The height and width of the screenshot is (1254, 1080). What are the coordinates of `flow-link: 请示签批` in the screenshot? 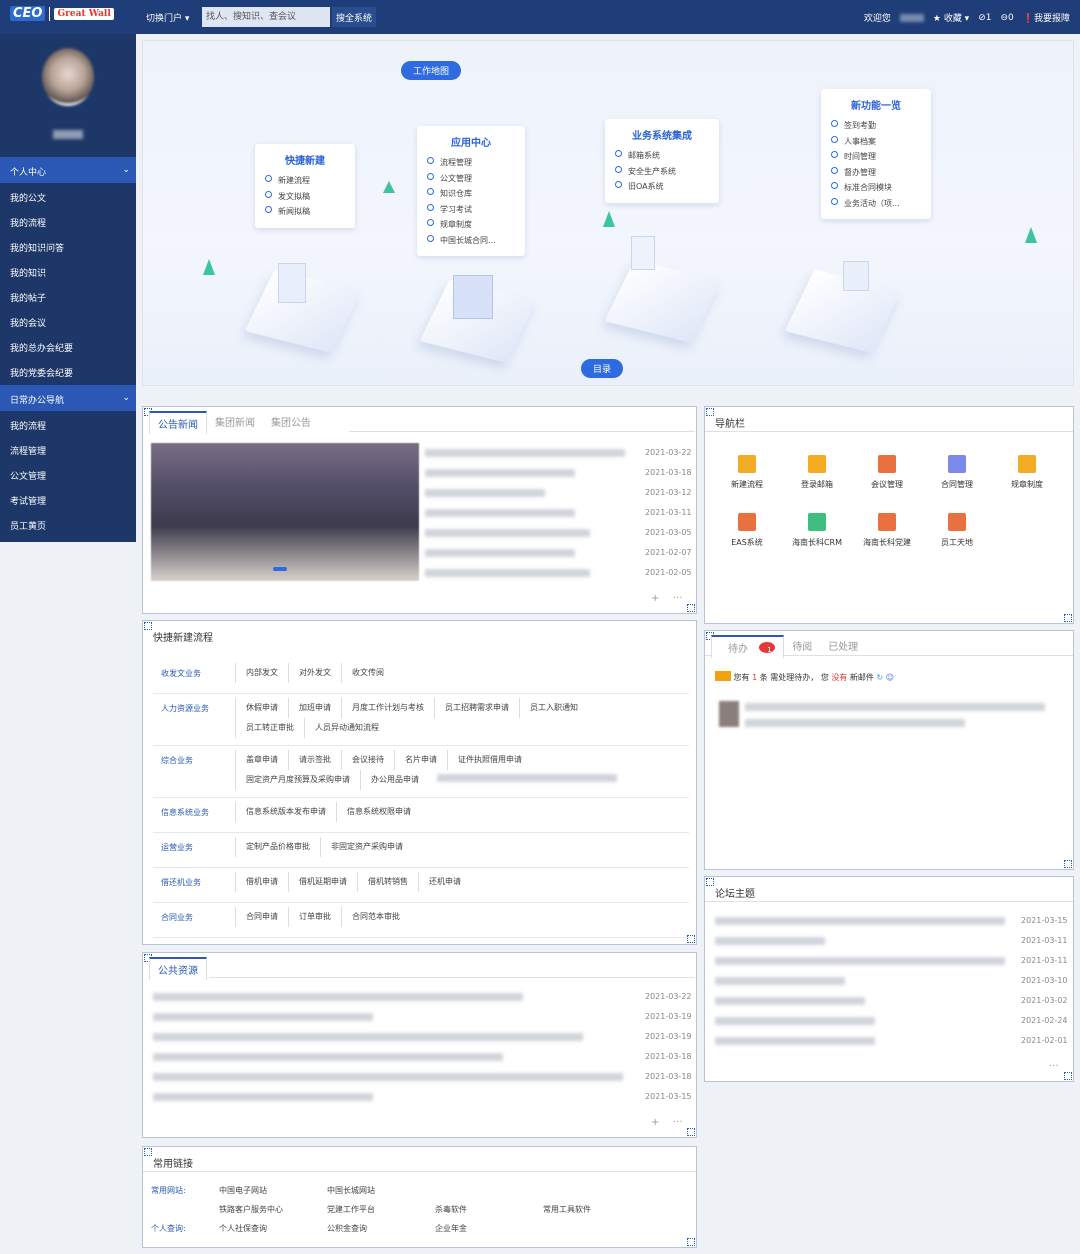 It's located at (314, 760).